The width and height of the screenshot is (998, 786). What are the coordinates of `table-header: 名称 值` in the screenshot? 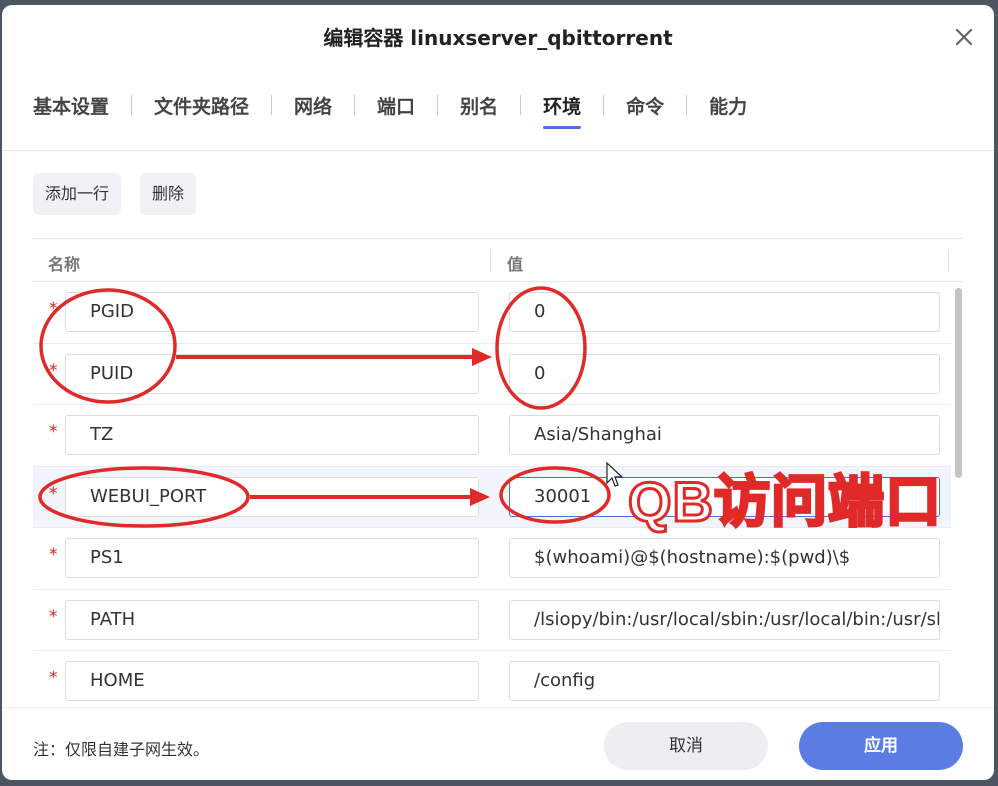 It's located at (498, 260).